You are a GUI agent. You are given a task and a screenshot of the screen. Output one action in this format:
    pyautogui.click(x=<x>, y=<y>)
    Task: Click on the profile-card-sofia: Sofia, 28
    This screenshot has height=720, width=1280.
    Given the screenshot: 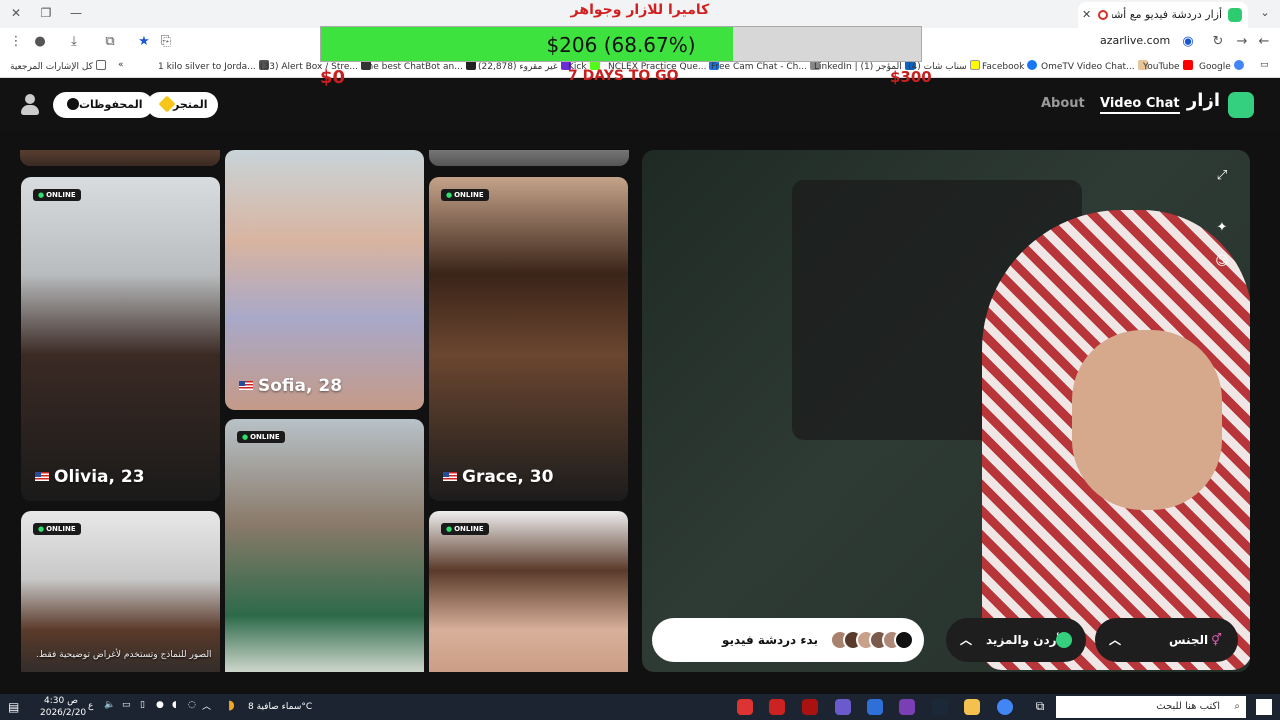 What is the action you would take?
    pyautogui.click(x=324, y=280)
    